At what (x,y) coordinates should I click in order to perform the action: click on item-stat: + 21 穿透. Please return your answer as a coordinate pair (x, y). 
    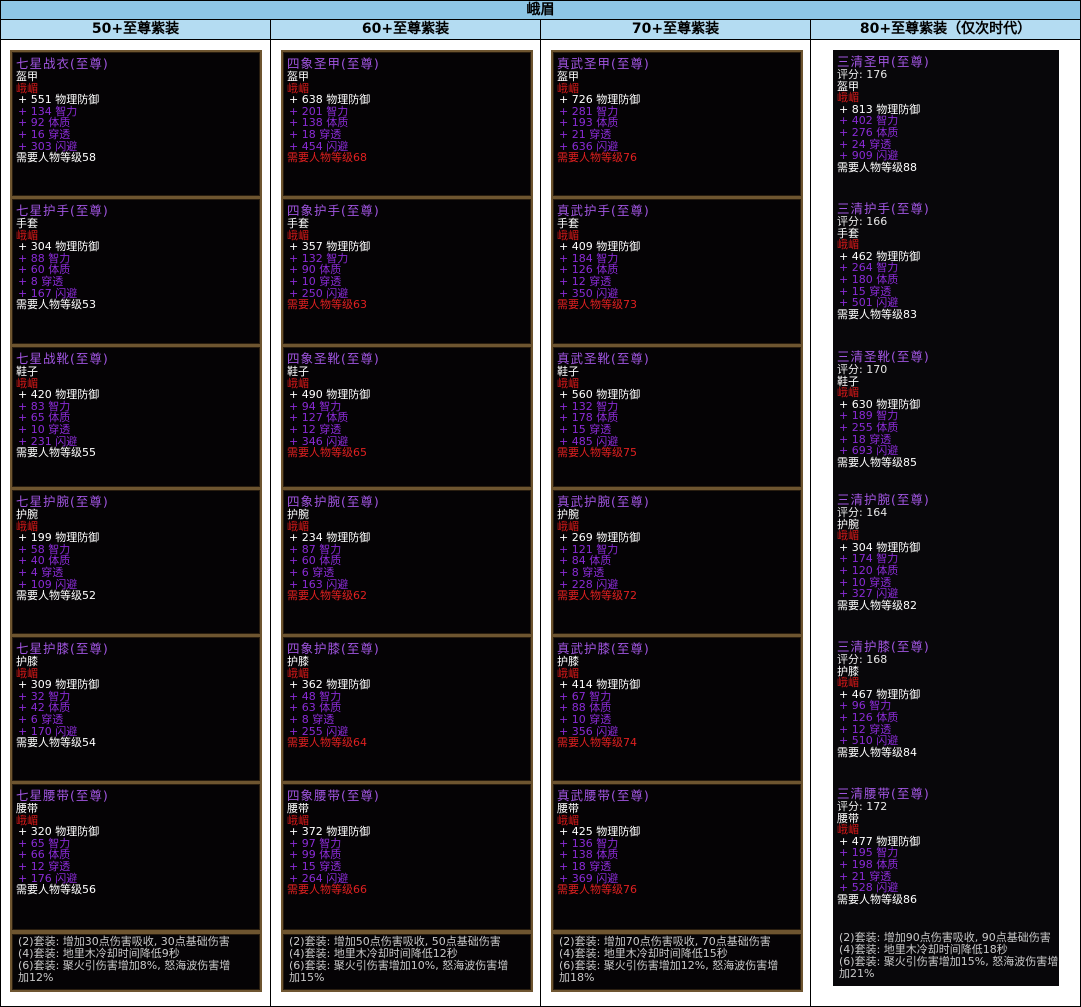
    Looking at the image, I should click on (585, 134).